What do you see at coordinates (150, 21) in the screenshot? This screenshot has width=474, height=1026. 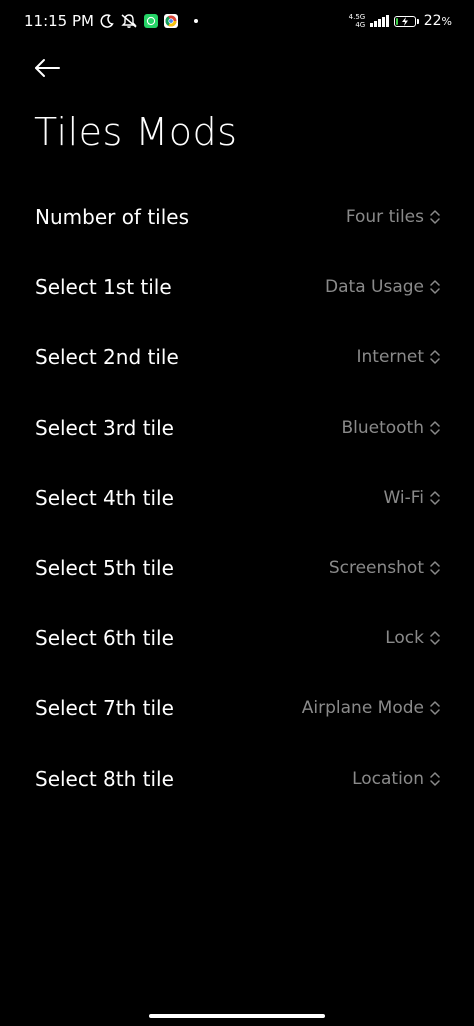 I see `whatsapp-icon` at bounding box center [150, 21].